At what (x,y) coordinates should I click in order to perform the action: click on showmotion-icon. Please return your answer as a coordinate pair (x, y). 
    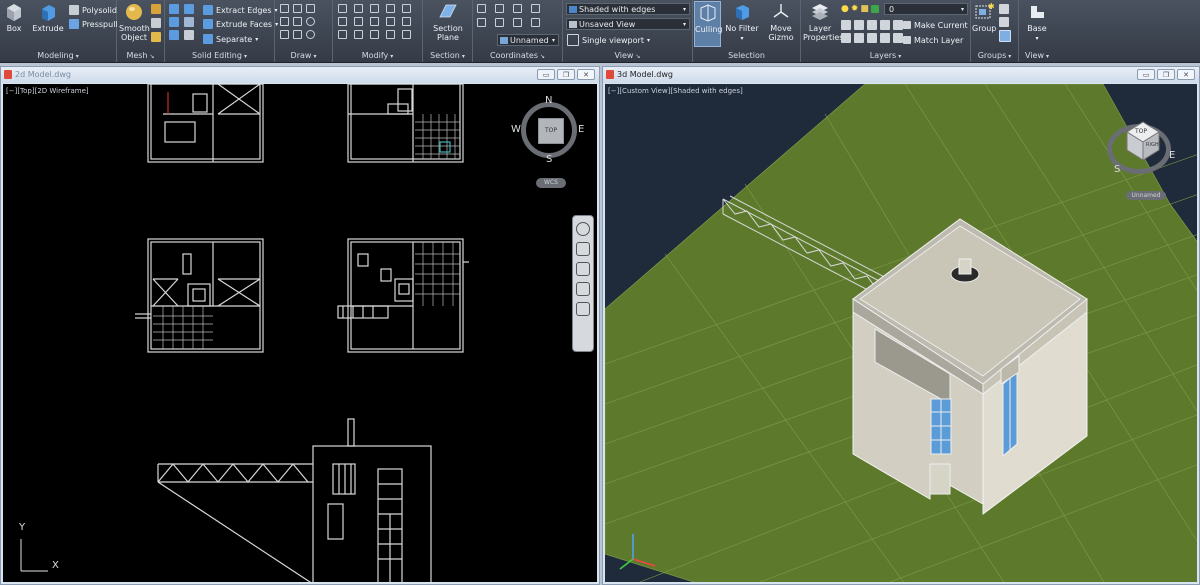
    Looking at the image, I should click on (583, 309).